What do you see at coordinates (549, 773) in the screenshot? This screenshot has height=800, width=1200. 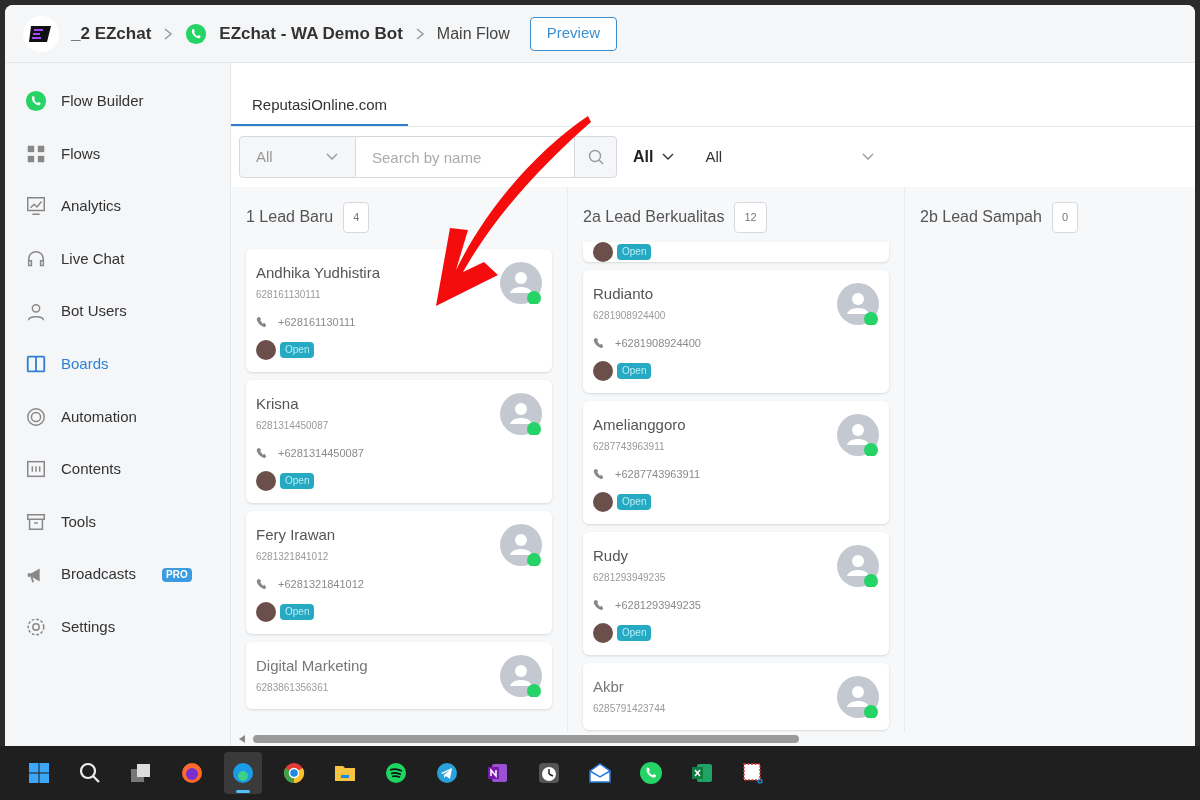 I see `clock-icon` at bounding box center [549, 773].